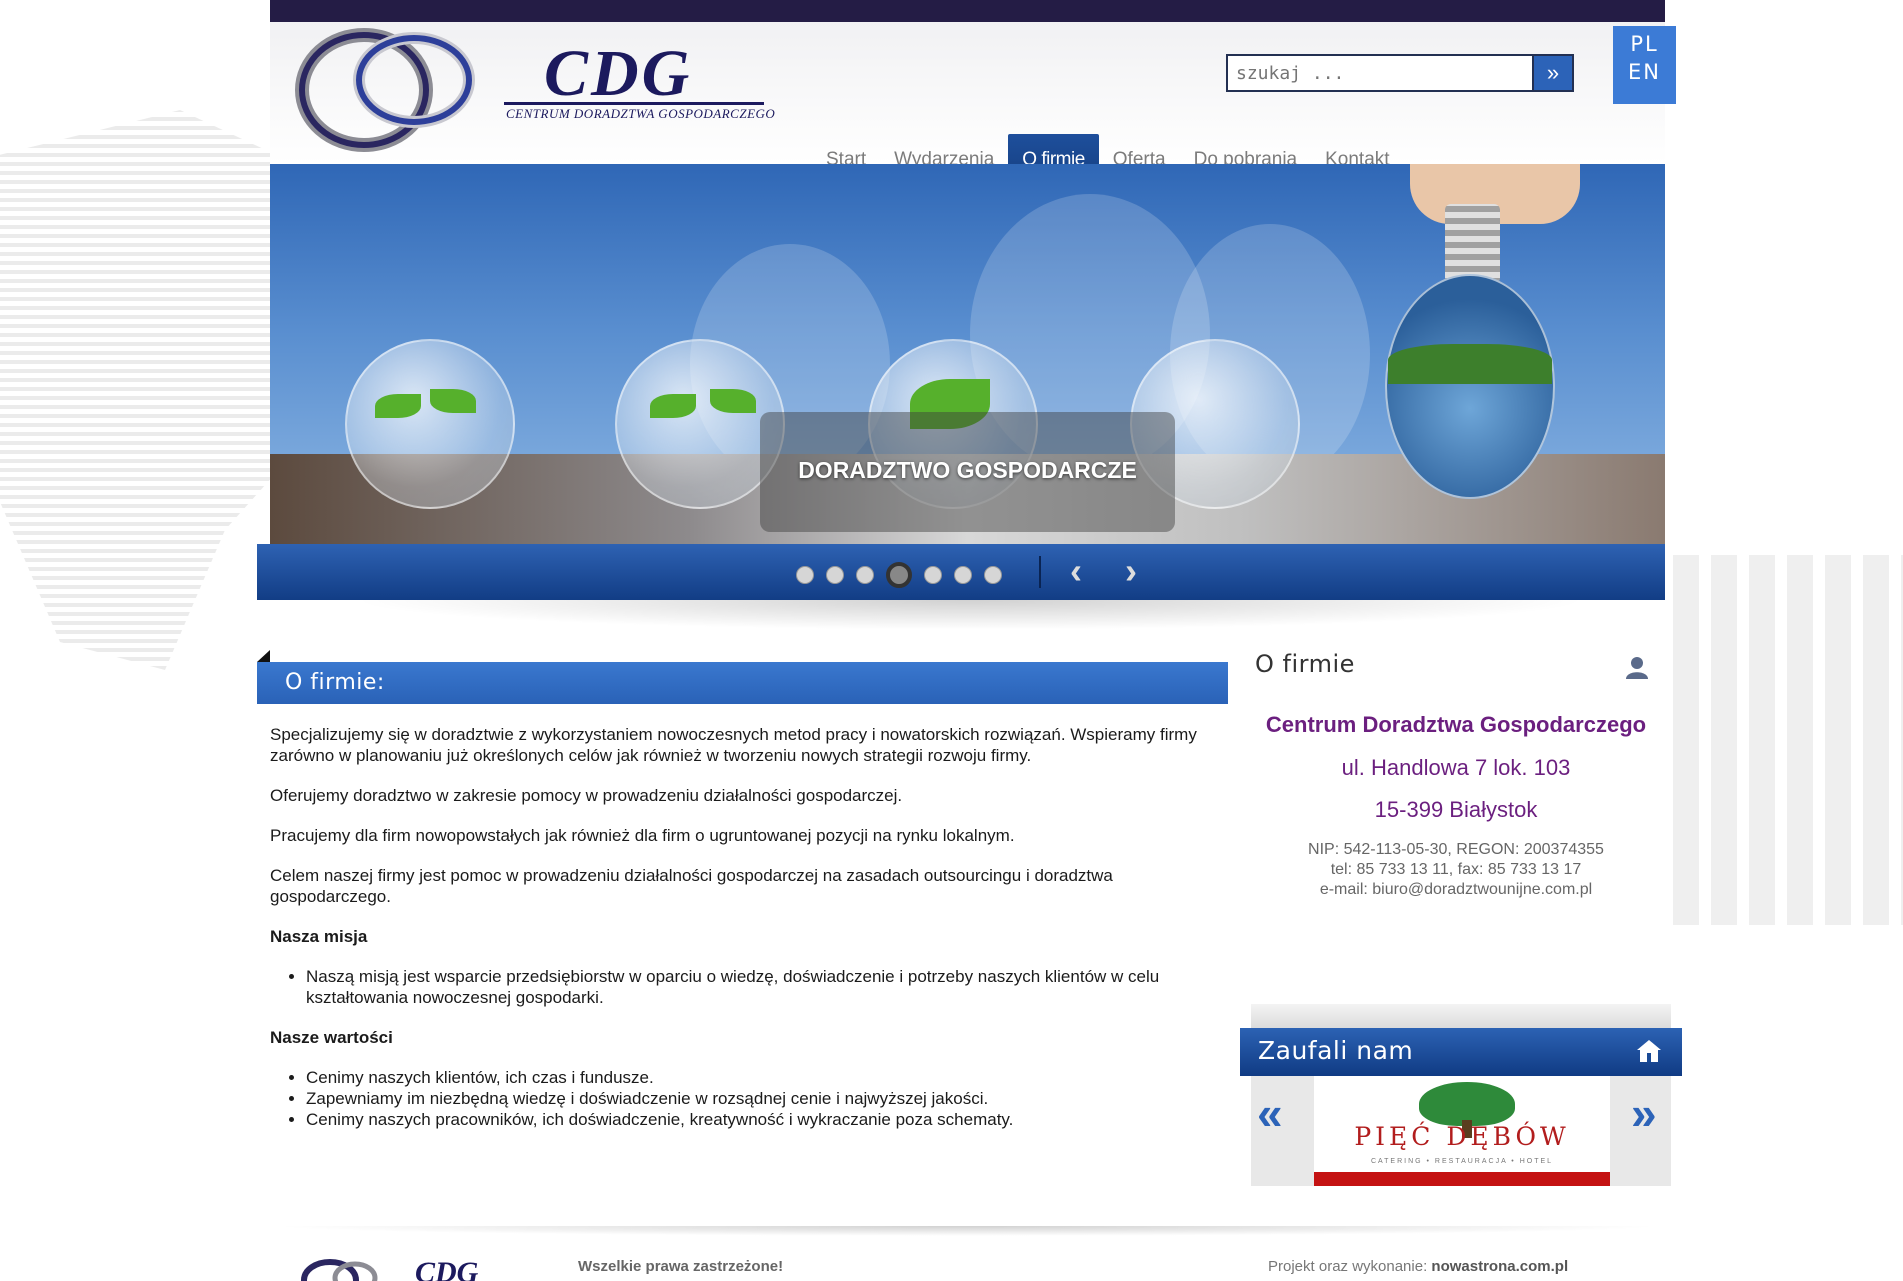  I want to click on company-email: e-mail: biuro@doradztwounijne.com.pl, so click(1456, 890).